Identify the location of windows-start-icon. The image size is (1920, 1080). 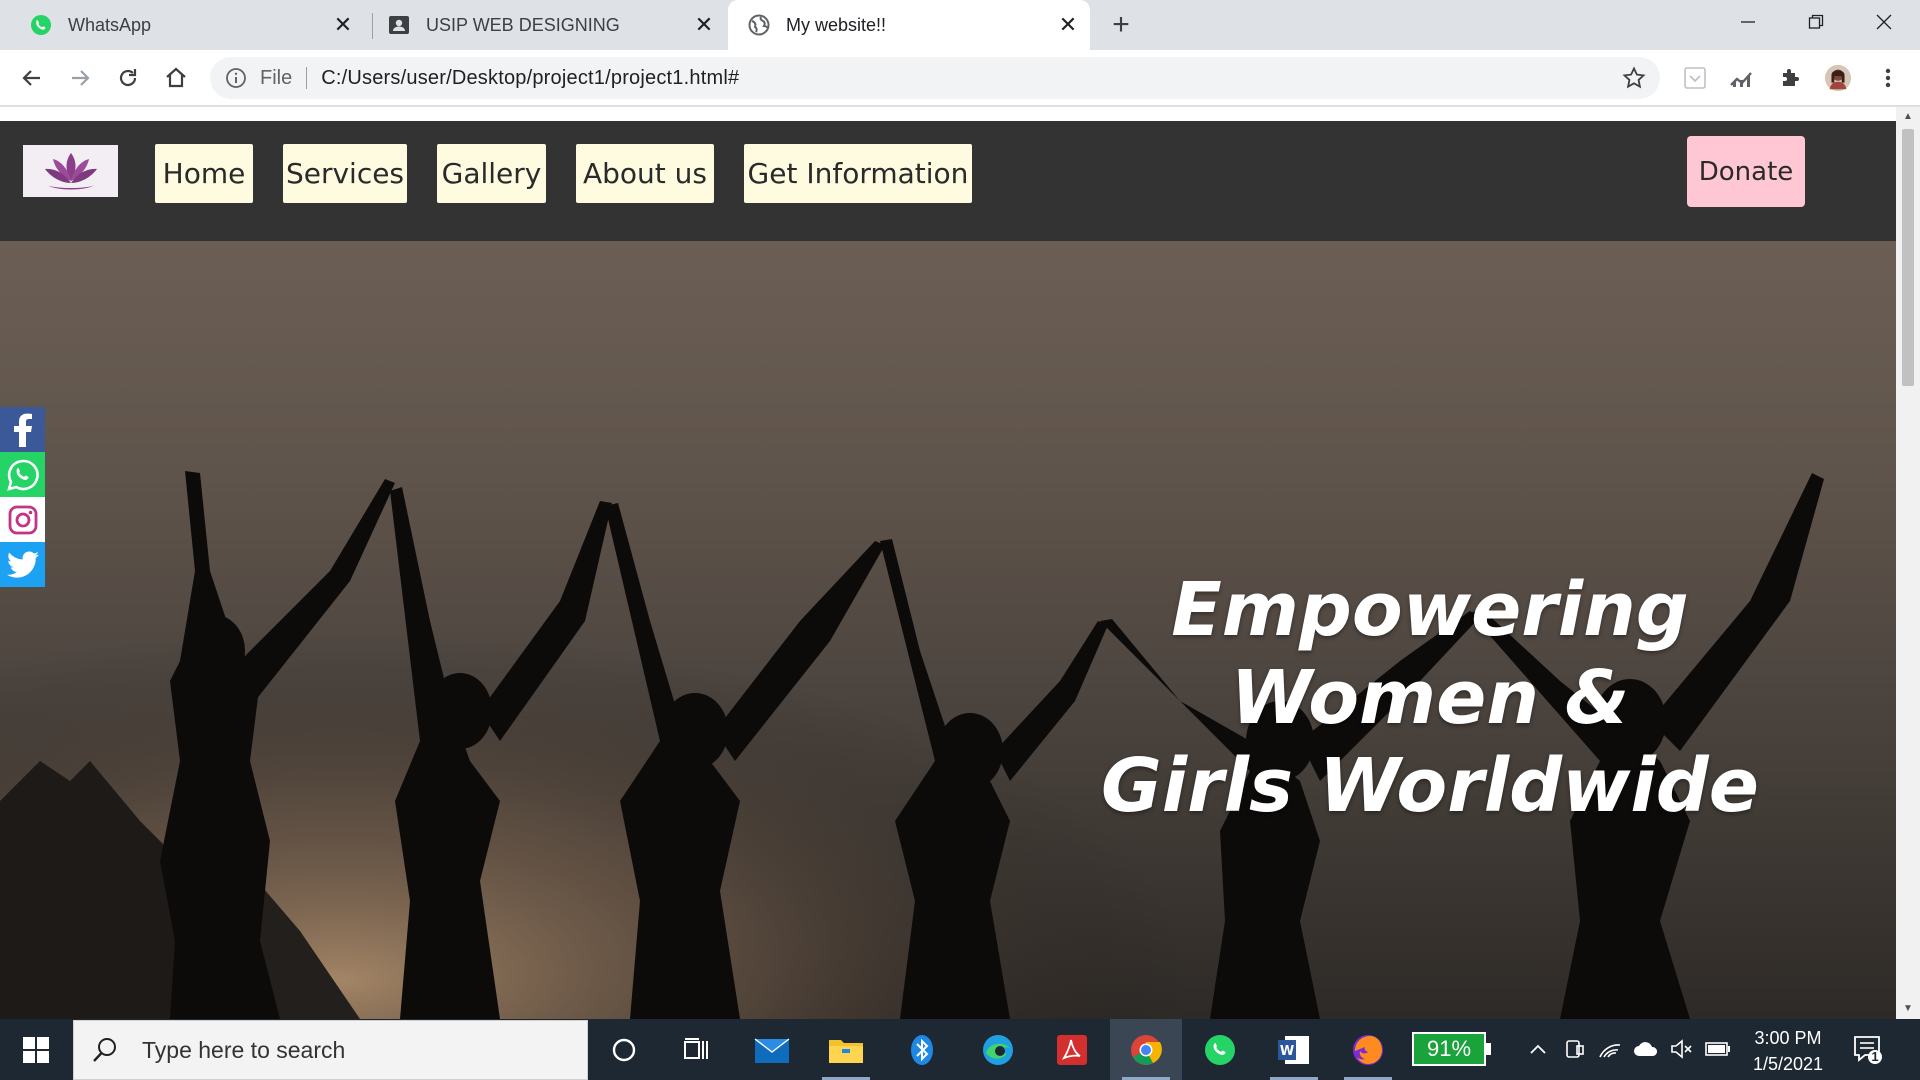
(36, 1049).